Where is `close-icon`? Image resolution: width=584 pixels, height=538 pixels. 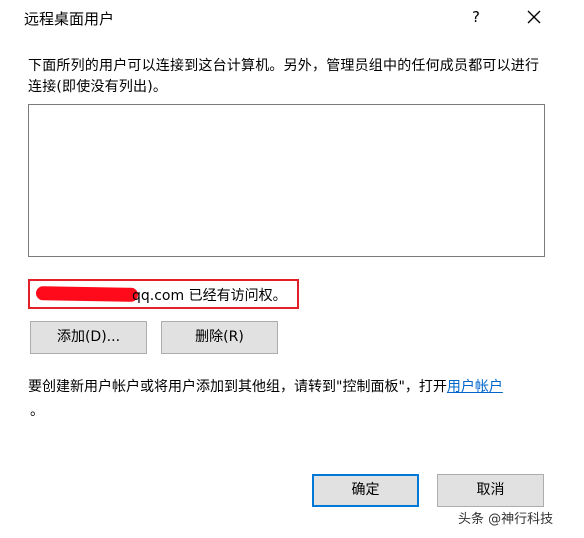 close-icon is located at coordinates (534, 17).